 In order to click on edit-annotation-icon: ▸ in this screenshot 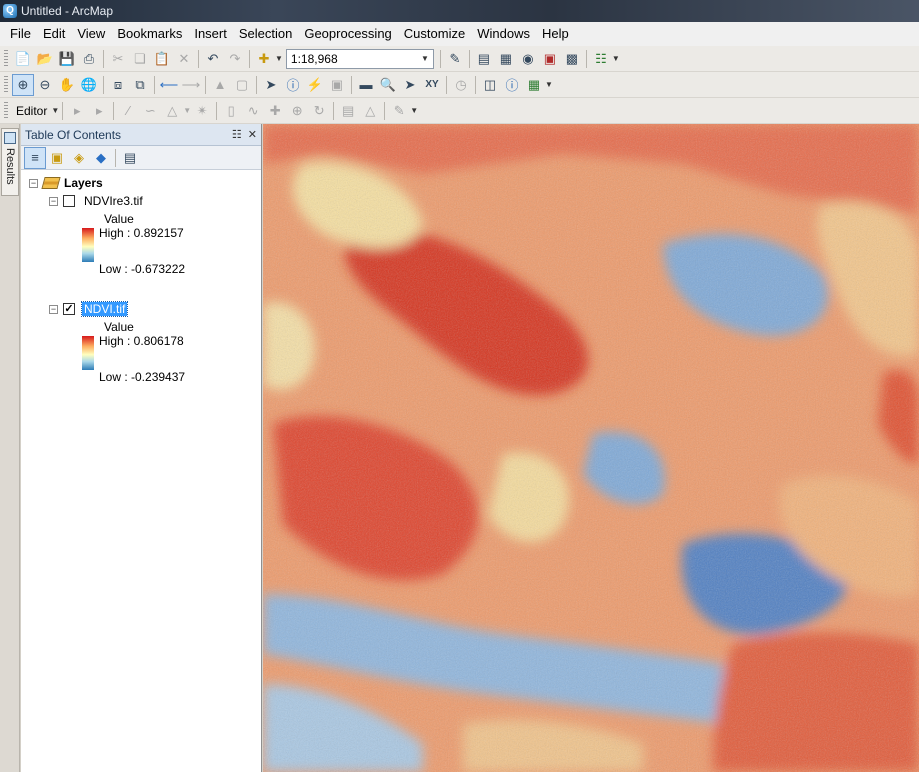, I will do `click(99, 111)`.